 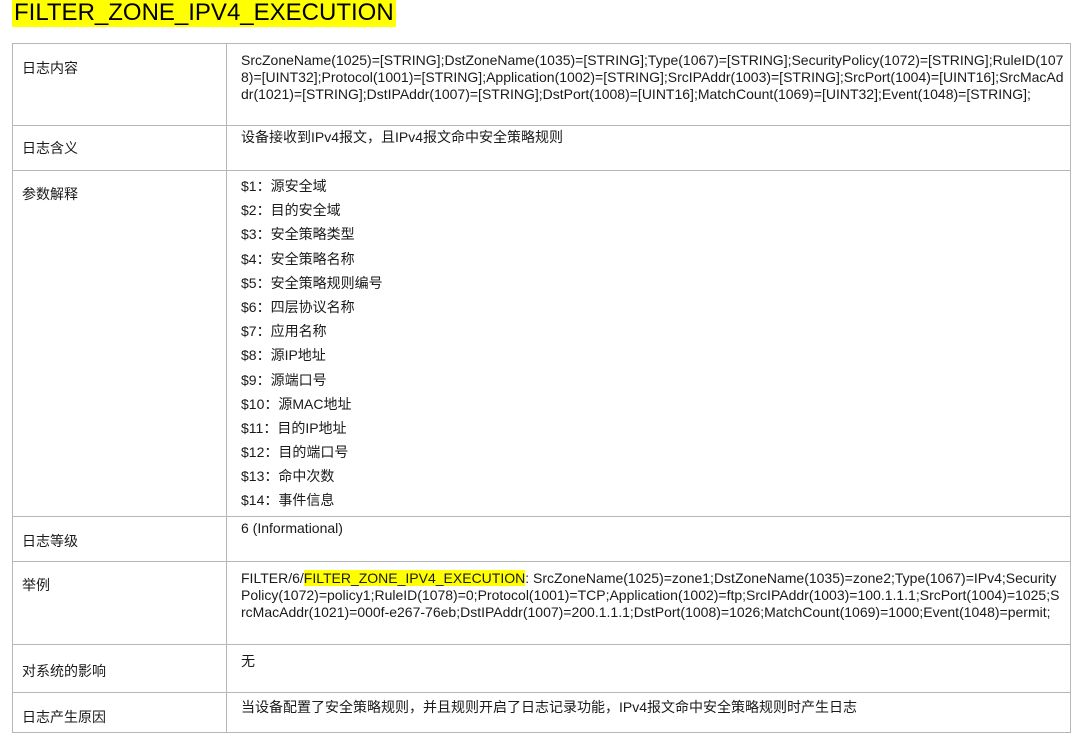 What do you see at coordinates (298, 234) in the screenshot?
I see `param-item: $3：安全策略类型` at bounding box center [298, 234].